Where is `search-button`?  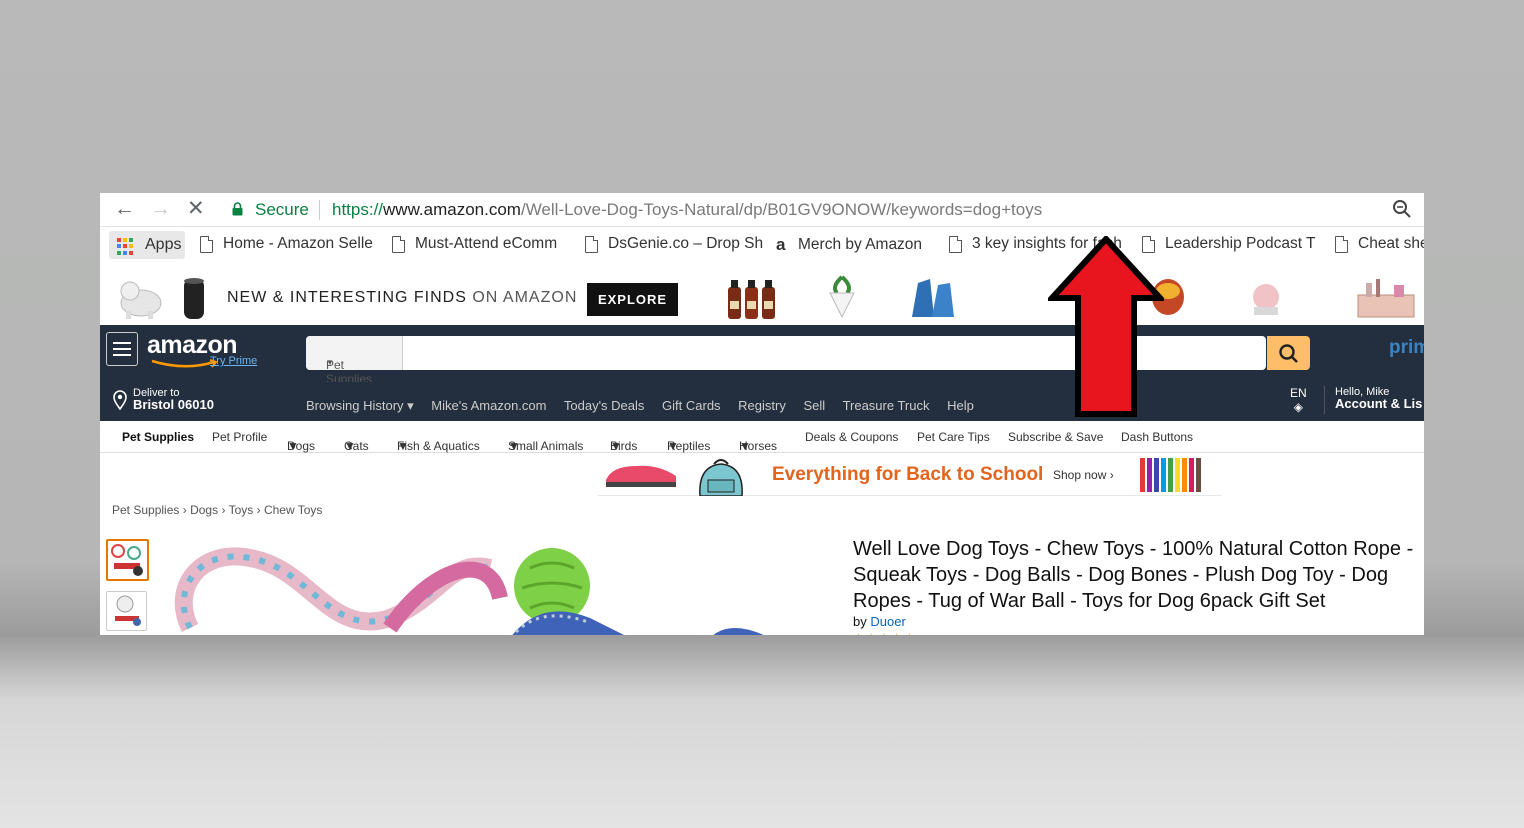
search-button is located at coordinates (1288, 353).